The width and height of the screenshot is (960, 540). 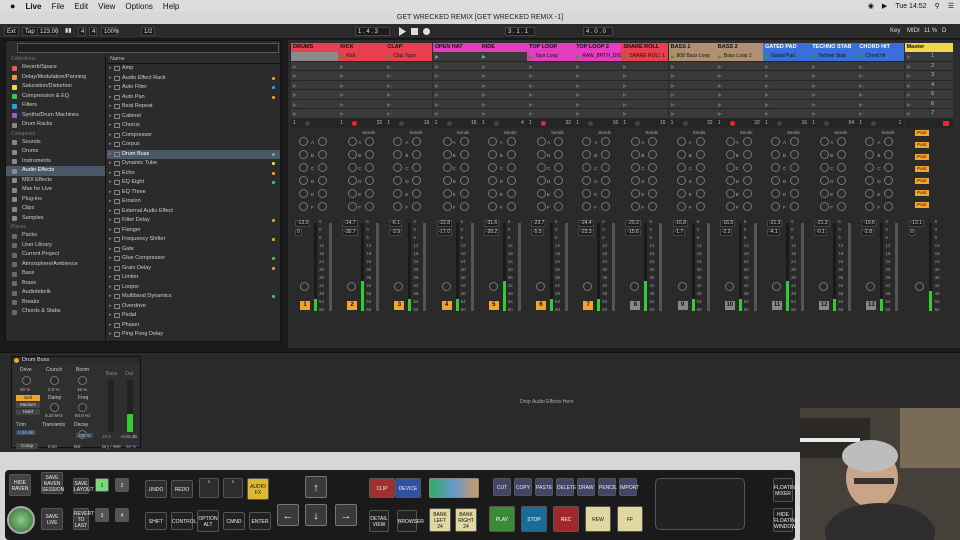 What do you see at coordinates (630, 519) in the screenshot?
I see `ff-button: FF` at bounding box center [630, 519].